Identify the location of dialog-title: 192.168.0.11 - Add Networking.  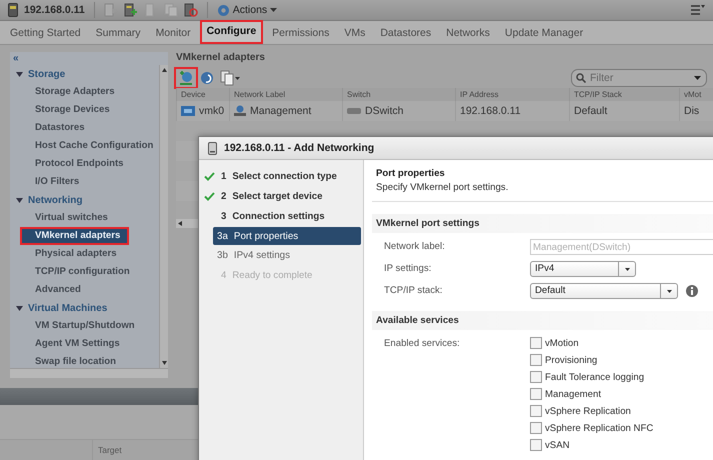
(299, 148).